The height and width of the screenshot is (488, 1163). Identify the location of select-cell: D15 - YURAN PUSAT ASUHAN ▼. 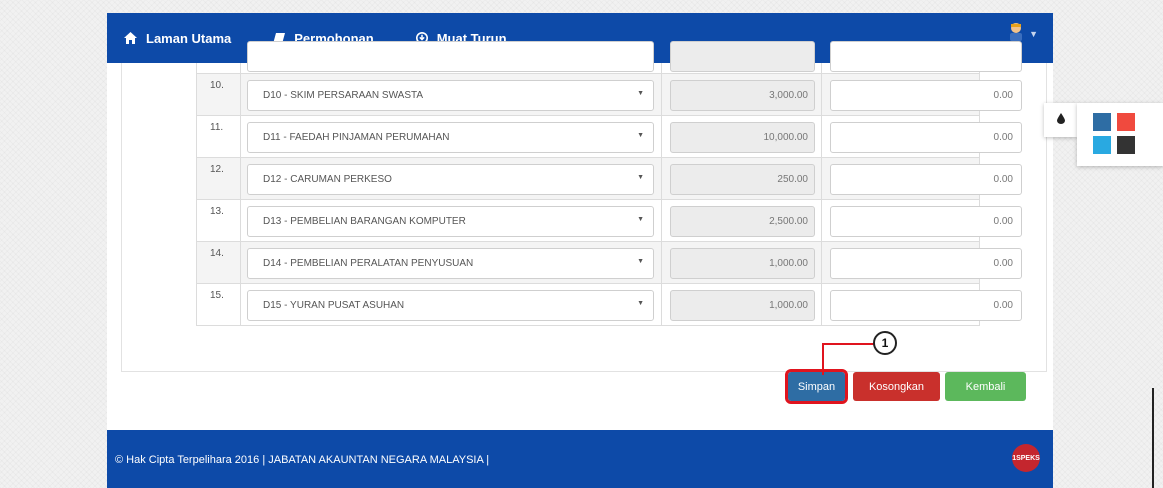
(451, 304).